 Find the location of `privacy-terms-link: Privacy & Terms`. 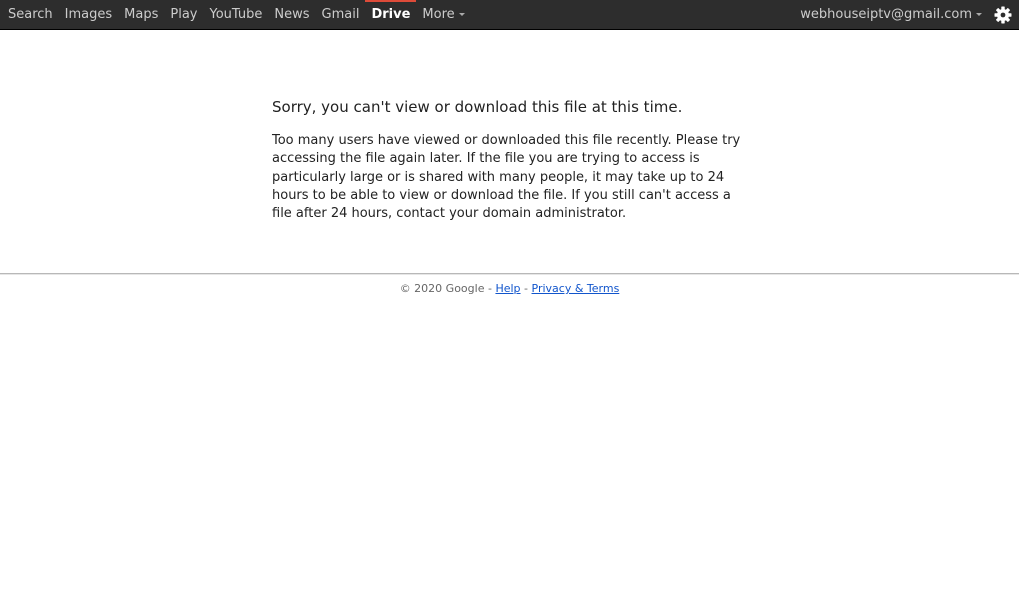

privacy-terms-link: Privacy & Terms is located at coordinates (576, 288).